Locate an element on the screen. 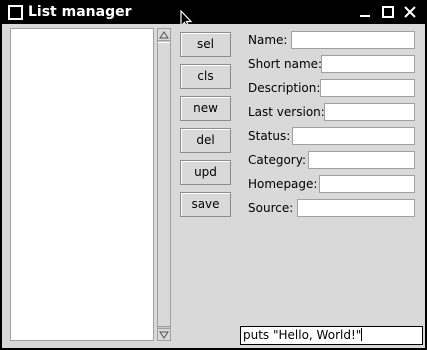 The width and height of the screenshot is (427, 350). title-bar: List manager is located at coordinates (213, 14).